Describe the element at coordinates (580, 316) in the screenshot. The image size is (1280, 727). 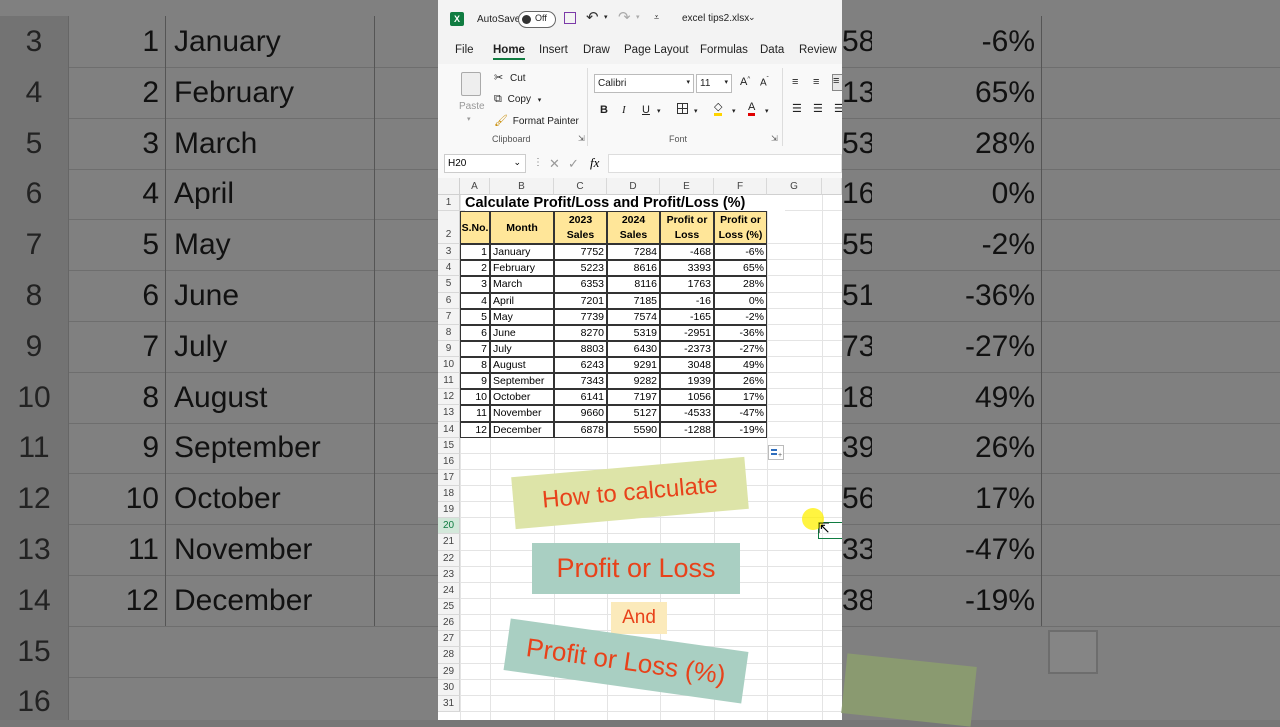
I see `table-cell: 7739` at that location.